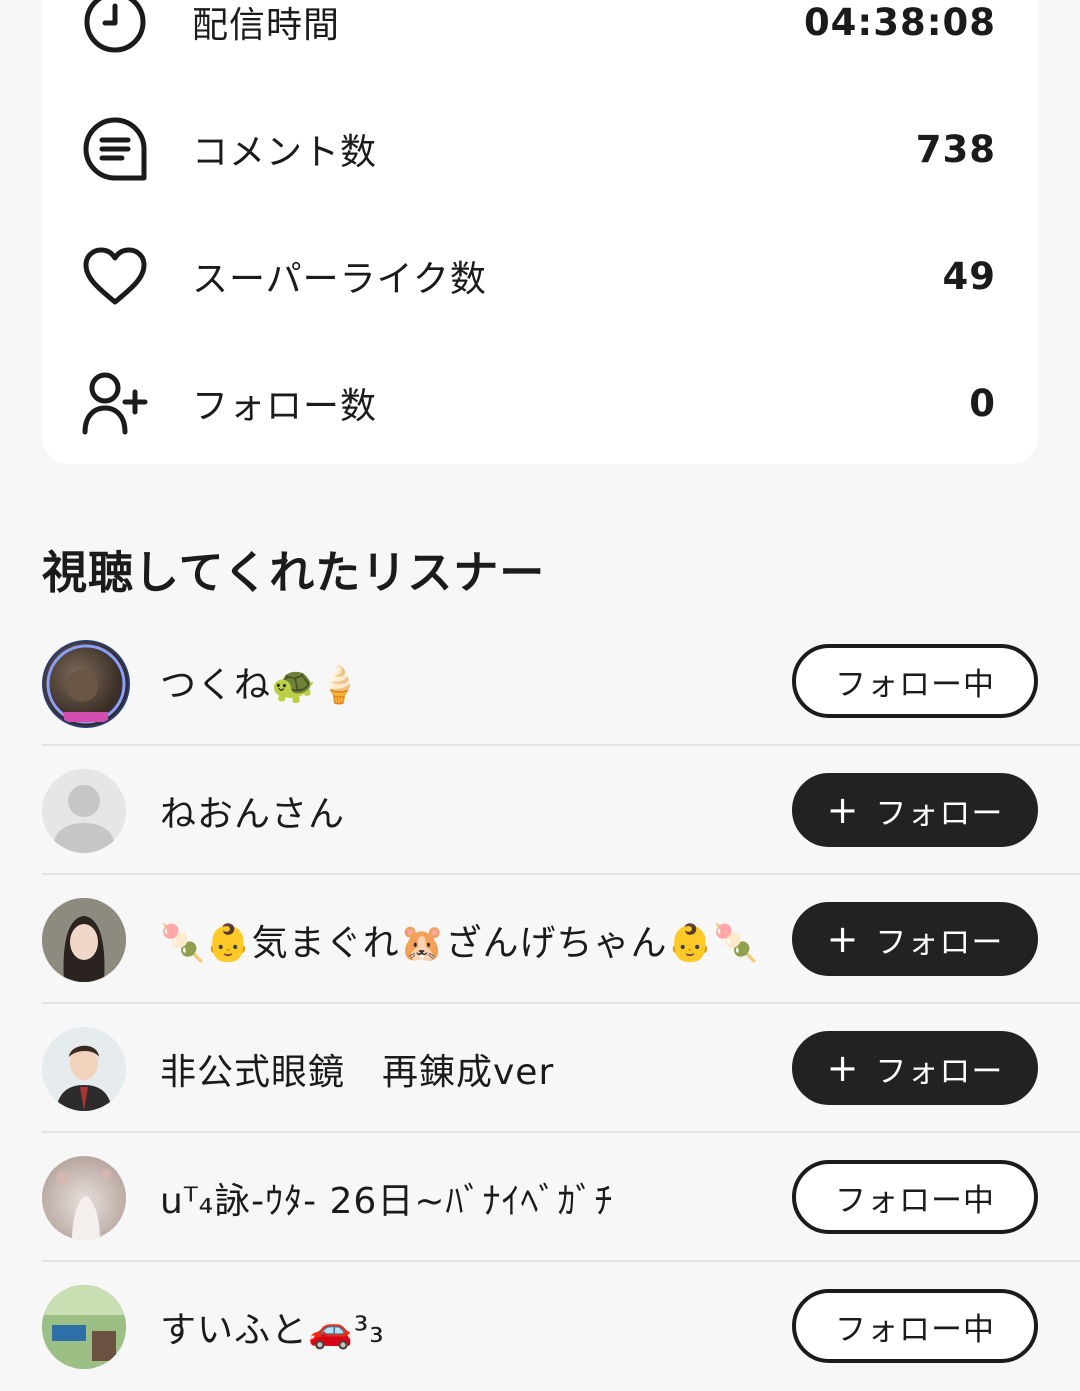 The image size is (1080, 1391). Describe the element at coordinates (294, 572) in the screenshot. I see `section-title: 視聴してくれたリスナー` at that location.